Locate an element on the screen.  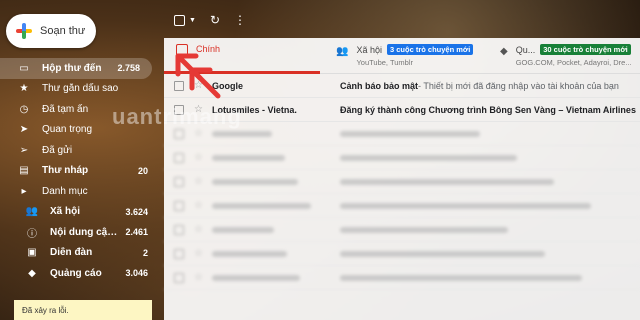
sidebar-item-count: 3.624 is located at coordinates (136, 211).